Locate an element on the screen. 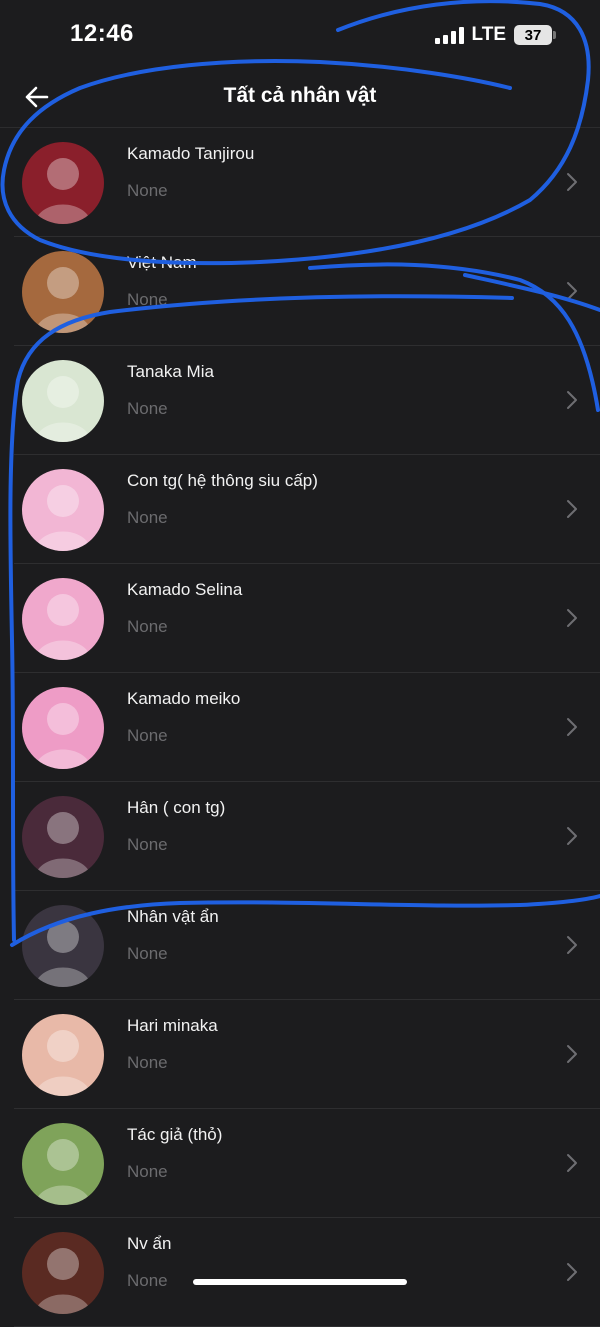  character-name: Hari minaka is located at coordinates (172, 1025).